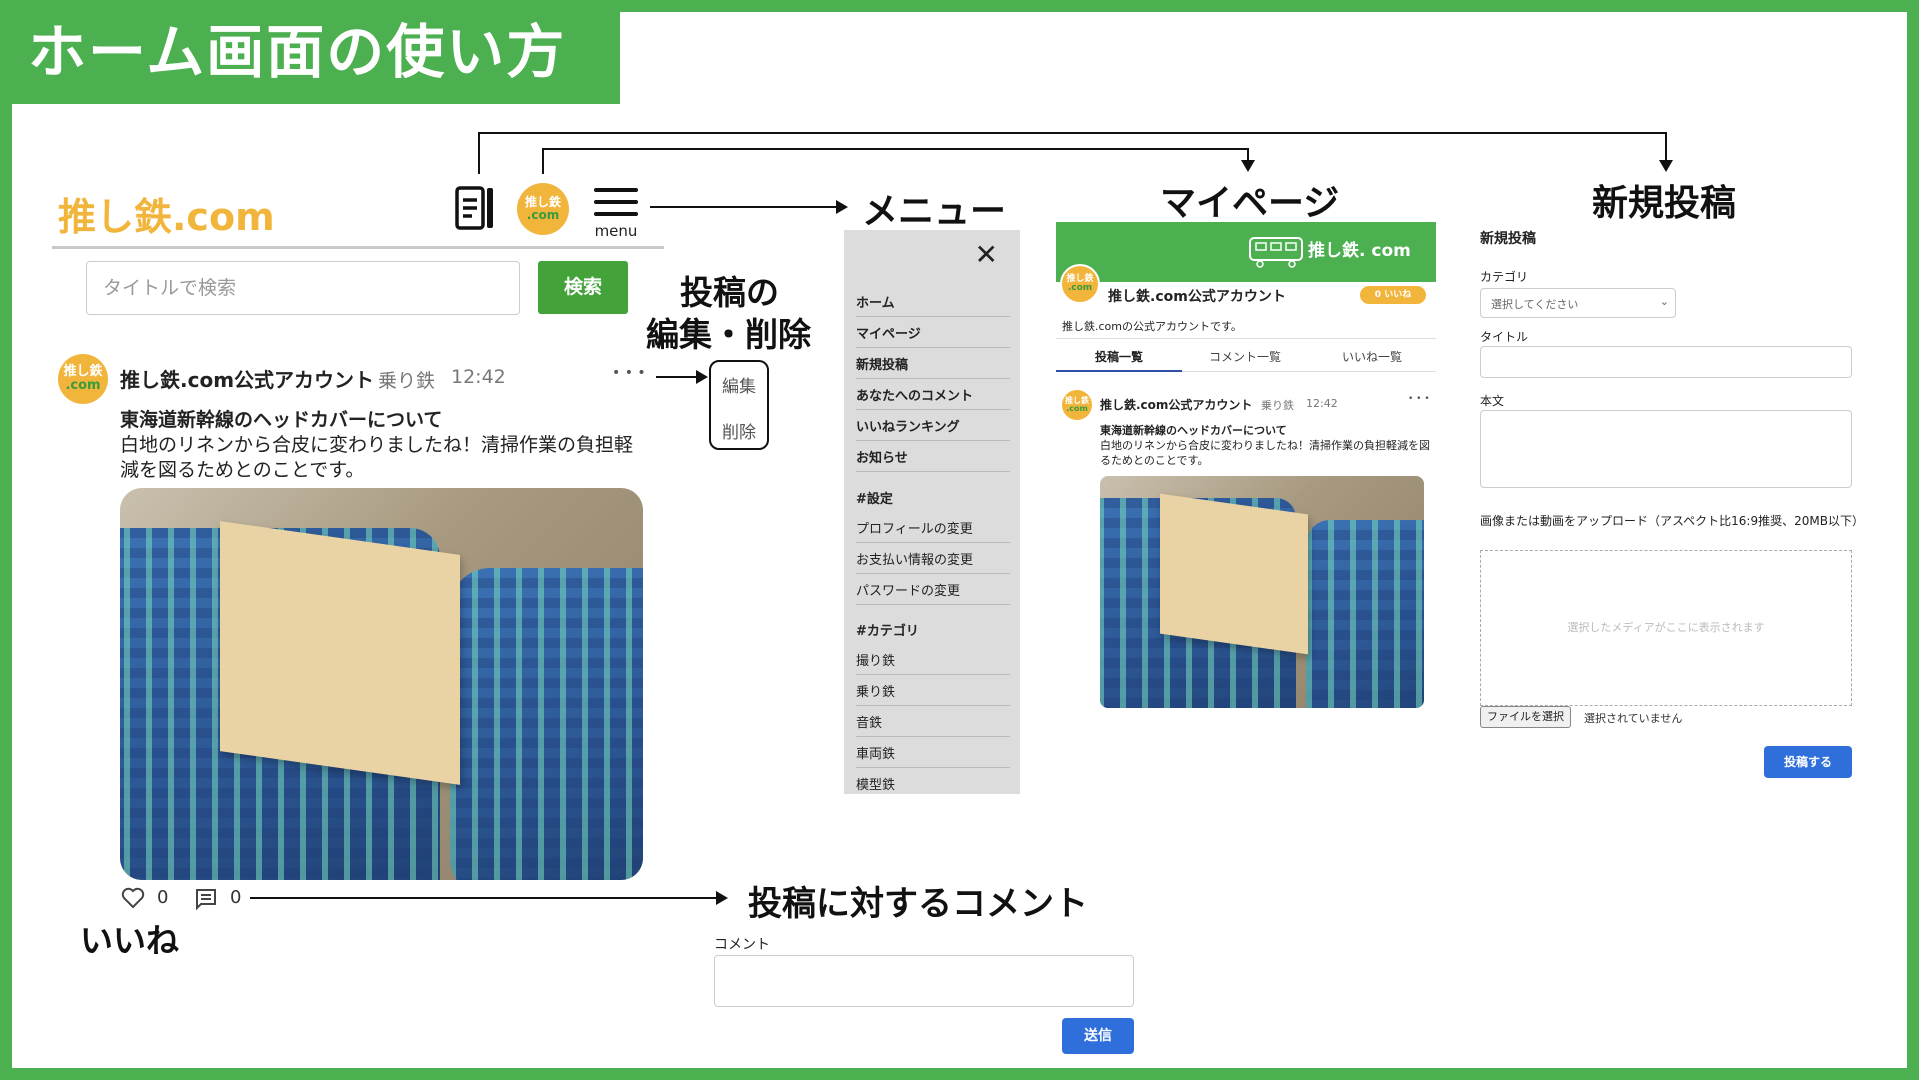 This screenshot has width=1919, height=1080. Describe the element at coordinates (406, 379) in the screenshot. I see `post-category: 乗り鉄` at that location.